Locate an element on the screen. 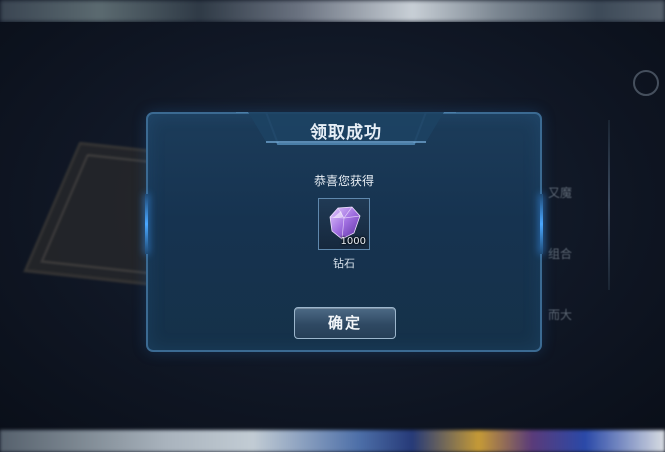 Image resolution: width=665 pixels, height=452 pixels. background-circle-icon is located at coordinates (646, 83).